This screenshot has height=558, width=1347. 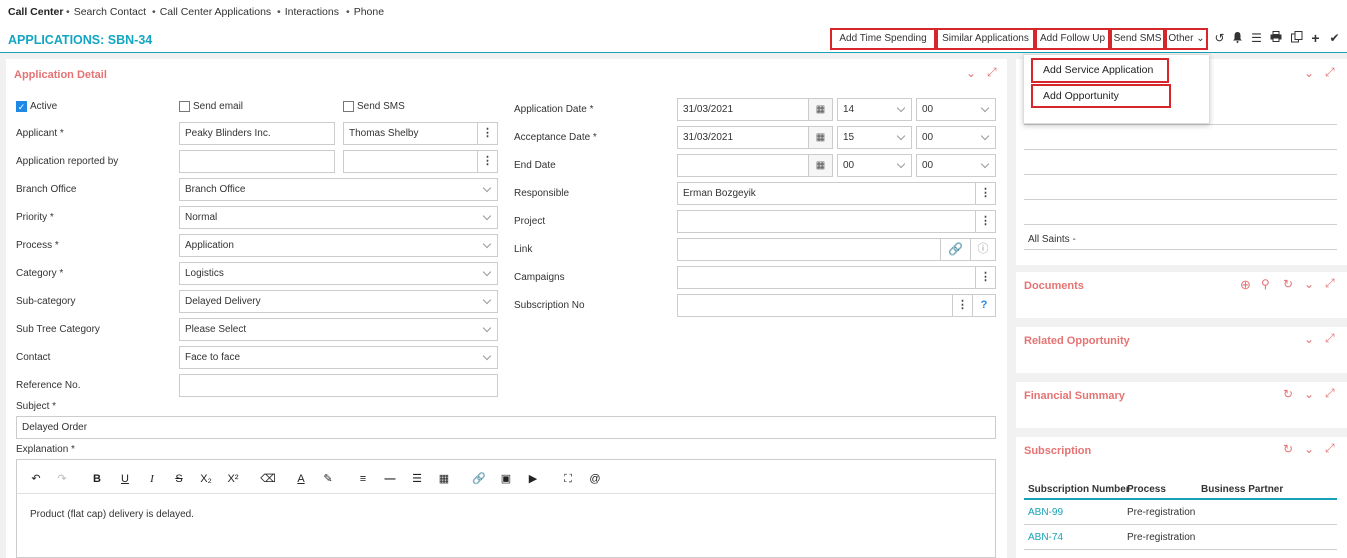 I want to click on end-minute-select: 00, so click(x=956, y=165).